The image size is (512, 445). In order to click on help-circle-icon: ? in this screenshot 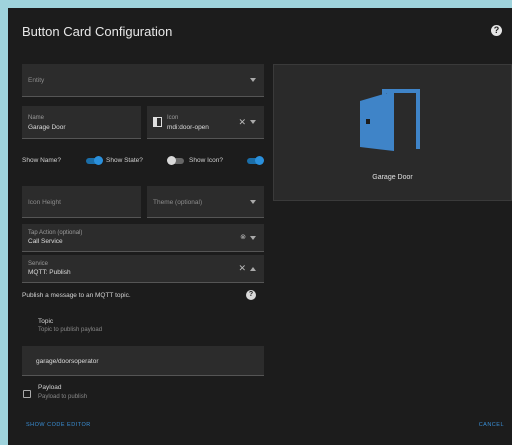, I will do `click(251, 295)`.